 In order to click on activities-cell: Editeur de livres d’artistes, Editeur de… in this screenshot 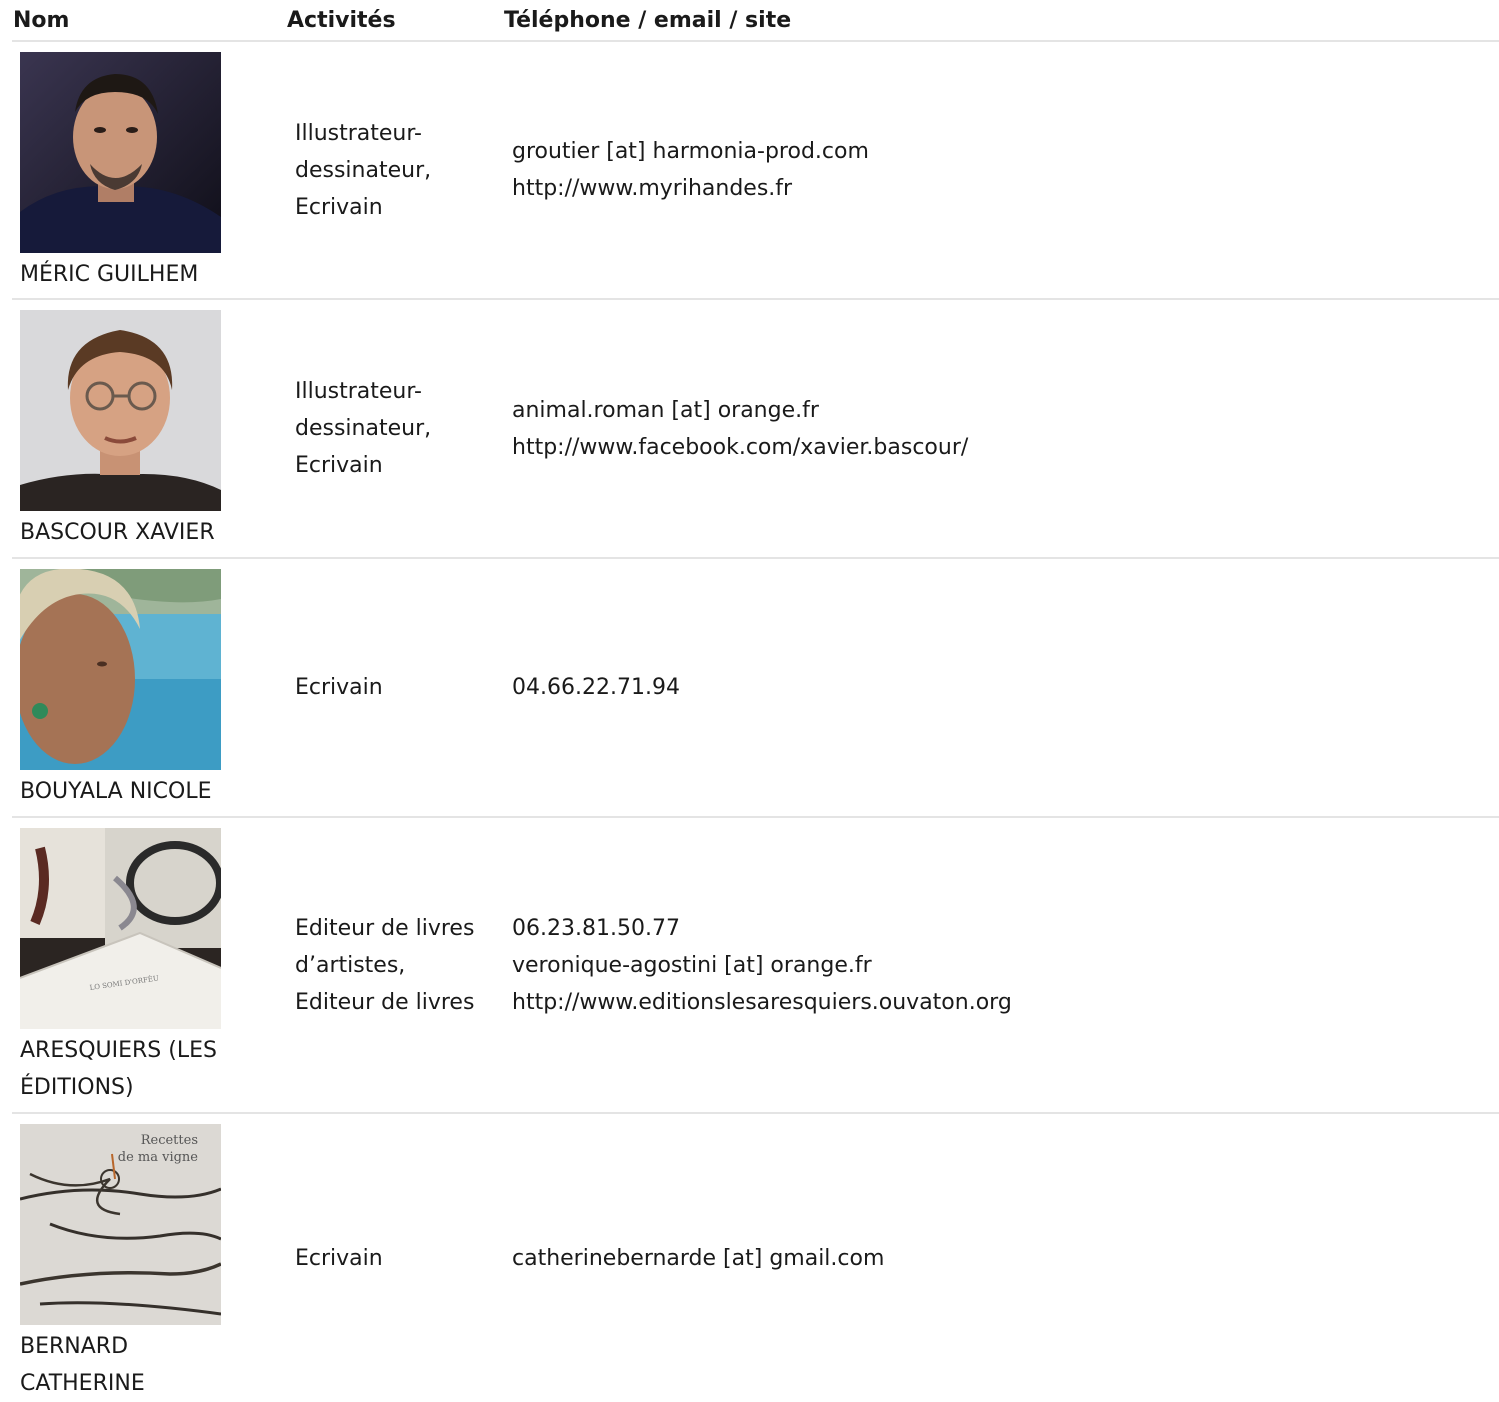, I will do `click(395, 965)`.